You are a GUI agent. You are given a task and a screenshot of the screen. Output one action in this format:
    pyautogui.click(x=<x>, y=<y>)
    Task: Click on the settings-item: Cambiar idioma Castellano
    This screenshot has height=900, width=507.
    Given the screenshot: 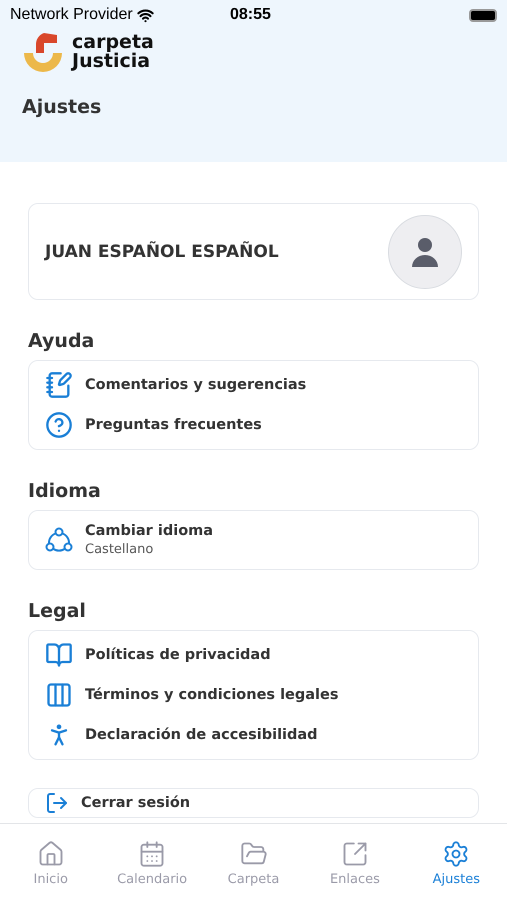 What is the action you would take?
    pyautogui.click(x=253, y=540)
    